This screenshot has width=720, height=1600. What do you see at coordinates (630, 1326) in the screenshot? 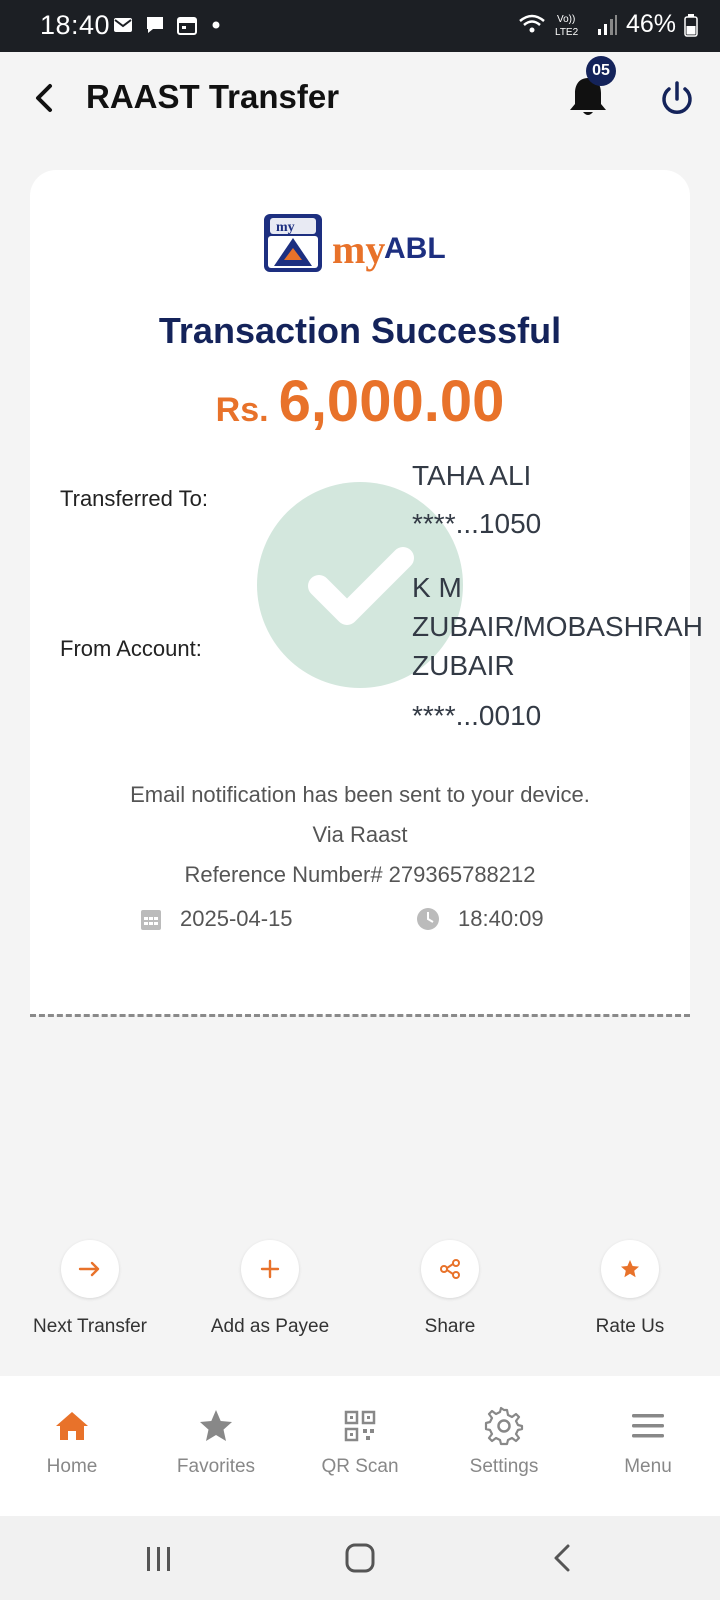
I see `rate-us-label: Rate Us` at bounding box center [630, 1326].